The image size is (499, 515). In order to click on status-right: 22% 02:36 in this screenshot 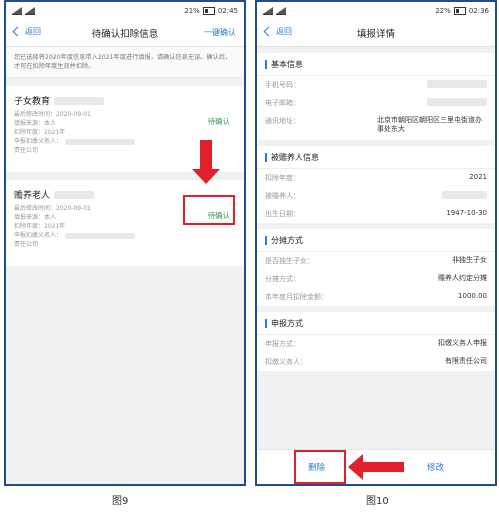, I will do `click(462, 11)`.